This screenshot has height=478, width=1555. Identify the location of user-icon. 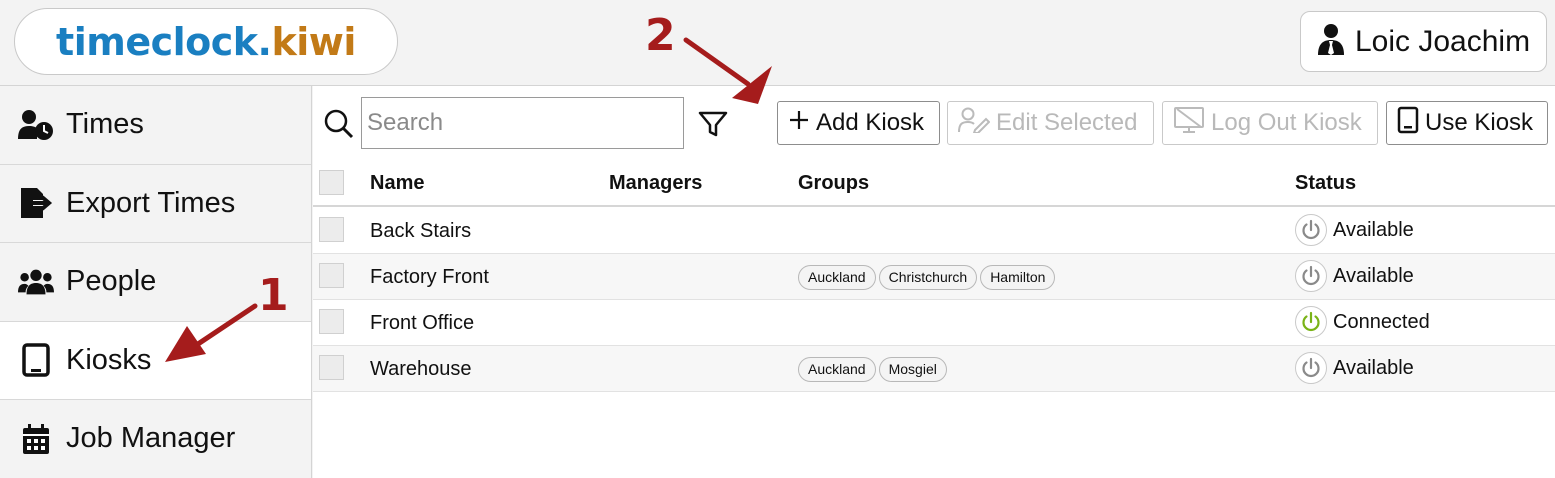
(1331, 41).